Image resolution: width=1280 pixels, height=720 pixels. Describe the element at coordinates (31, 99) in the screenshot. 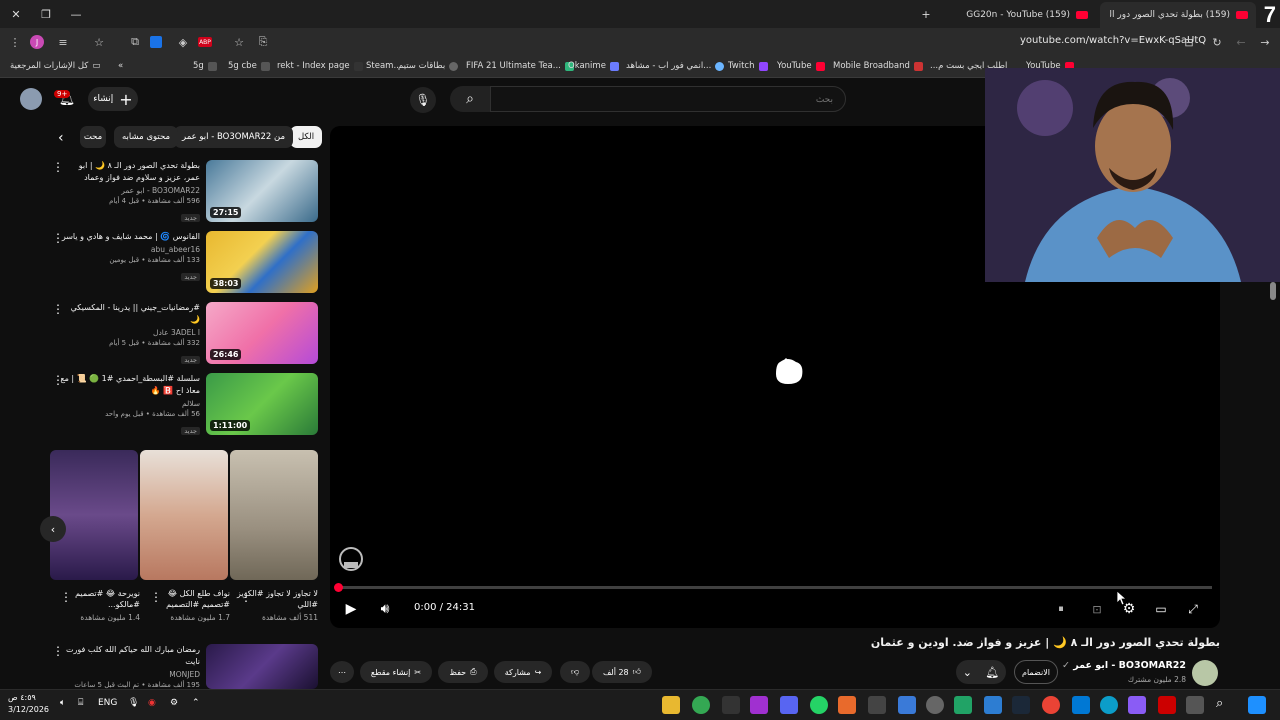

I see `avatar` at that location.